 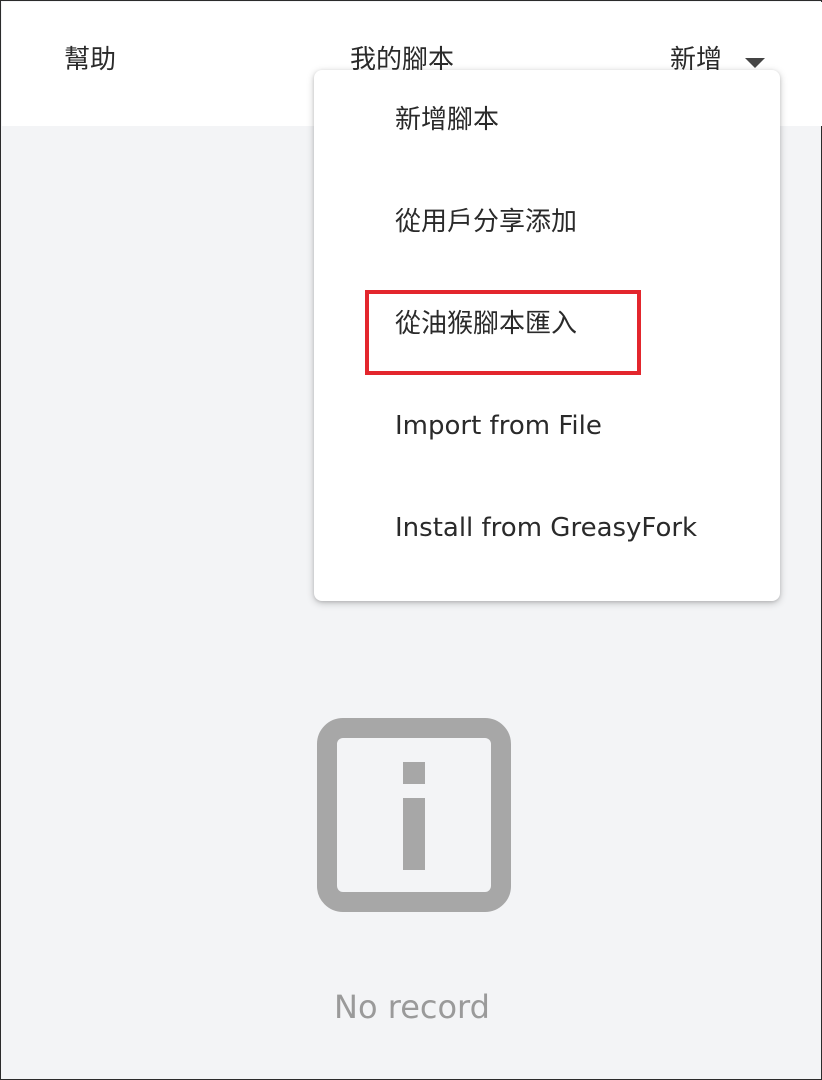 I want to click on menu-item-label: 新增腳本, so click(x=447, y=120).